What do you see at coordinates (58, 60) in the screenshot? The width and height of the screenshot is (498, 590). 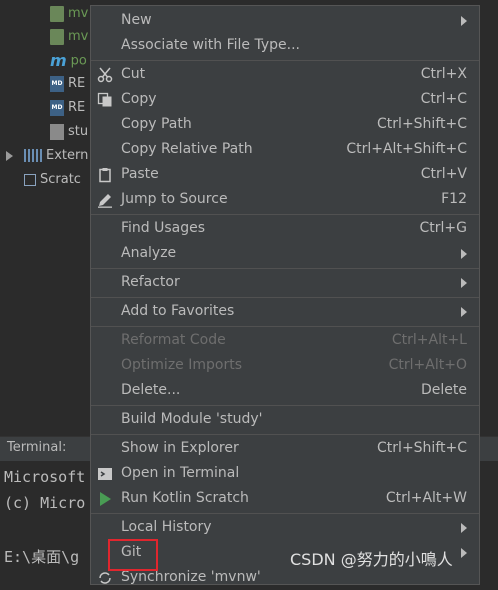 I see `maven-m-icon: m` at bounding box center [58, 60].